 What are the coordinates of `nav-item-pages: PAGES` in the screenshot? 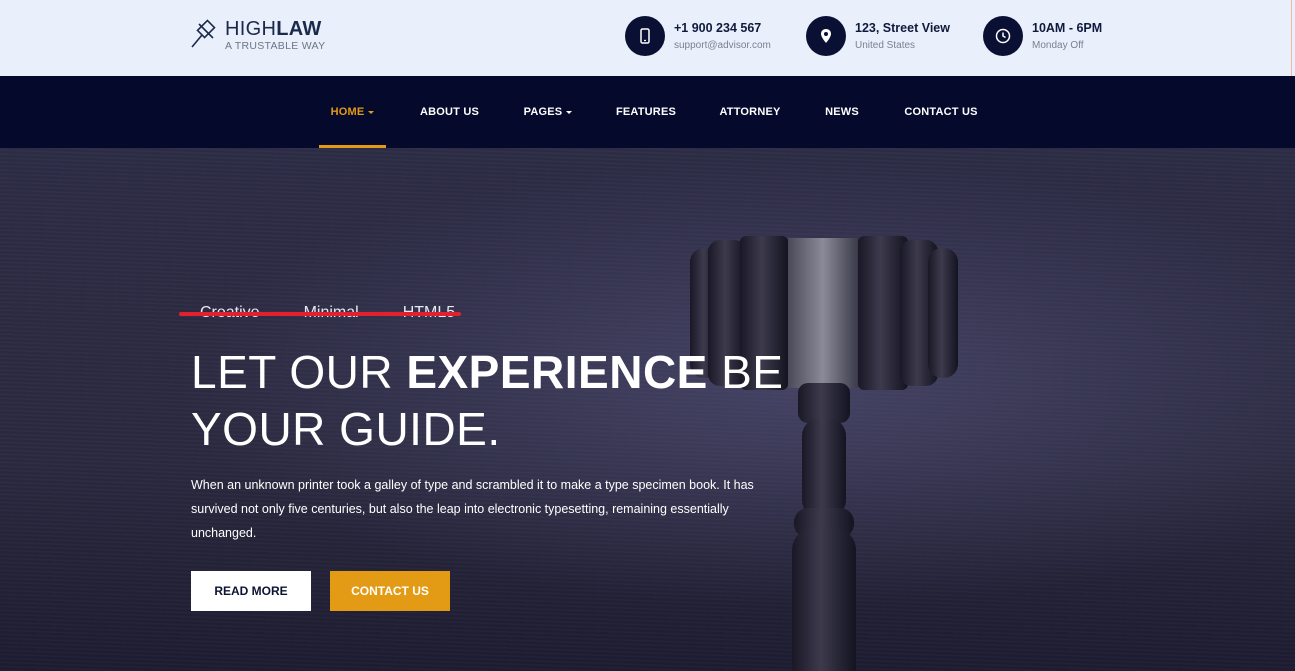 It's located at (548, 112).